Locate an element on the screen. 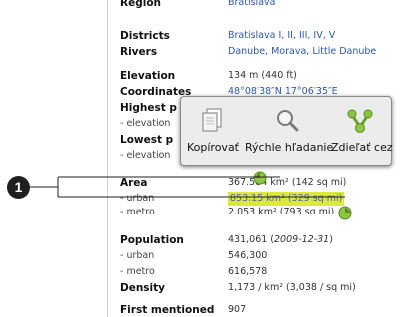  population-value: 431,061 (2009-12-31) is located at coordinates (280, 240).